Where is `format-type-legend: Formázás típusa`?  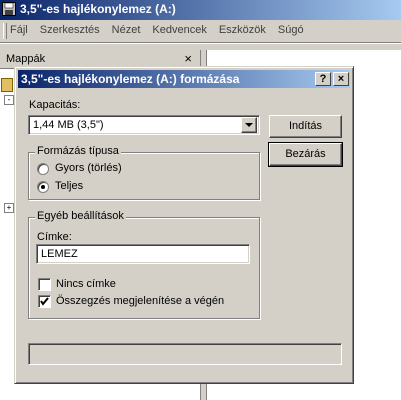
format-type-legend: Formázás típusa is located at coordinates (78, 151).